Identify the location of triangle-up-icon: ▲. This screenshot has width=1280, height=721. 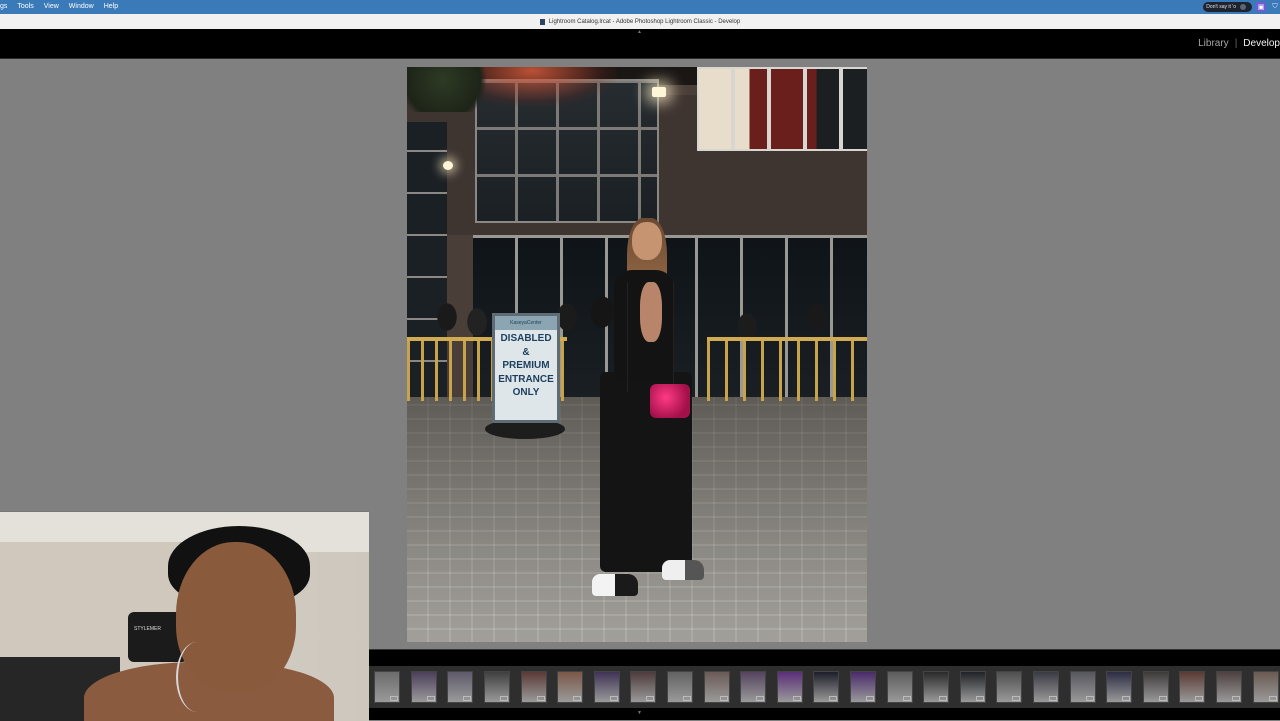
(639, 32).